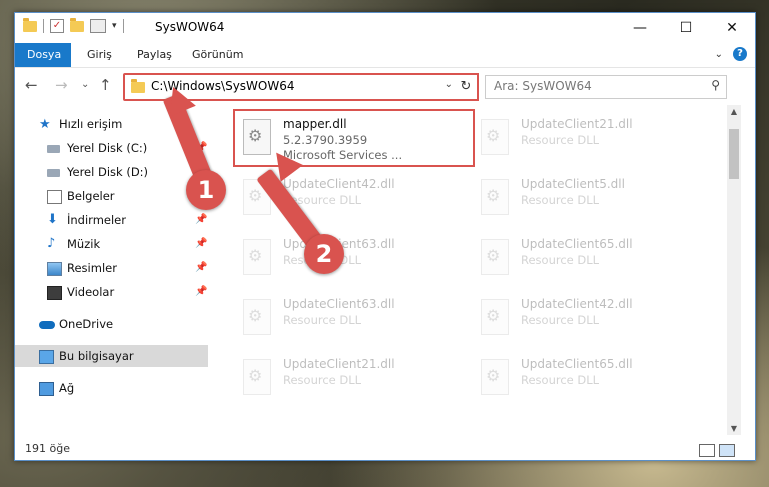  What do you see at coordinates (47, 448) in the screenshot?
I see `item-count: 191 öğe` at bounding box center [47, 448].